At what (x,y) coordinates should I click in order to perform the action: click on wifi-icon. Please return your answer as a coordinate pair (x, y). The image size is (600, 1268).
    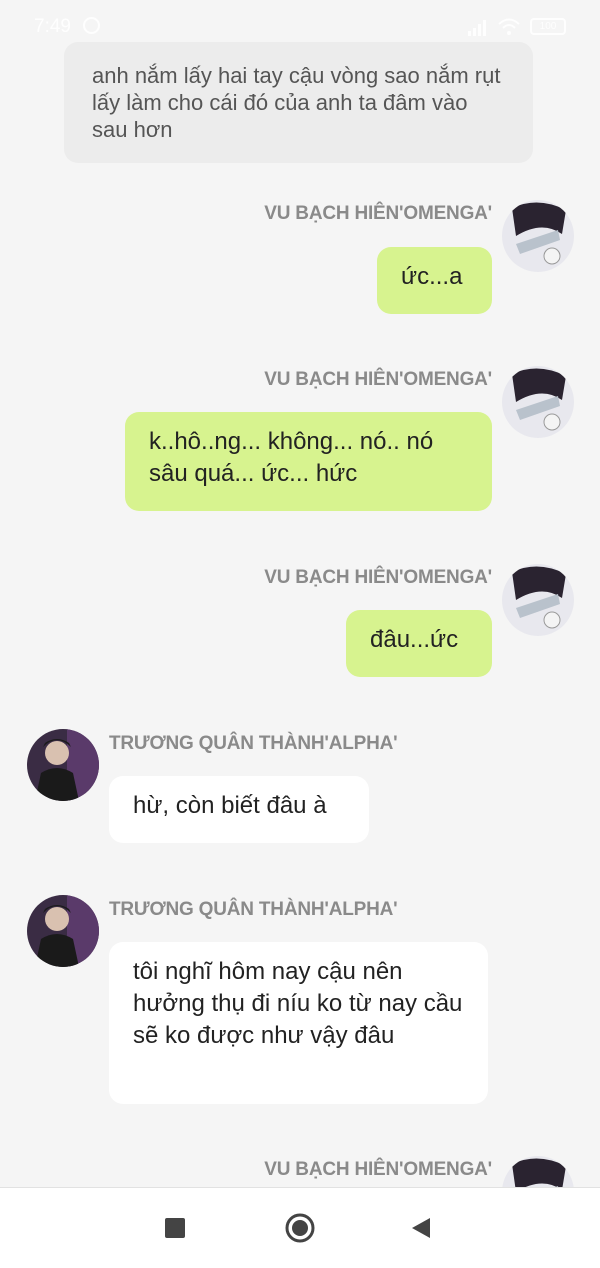
    Looking at the image, I should click on (509, 26).